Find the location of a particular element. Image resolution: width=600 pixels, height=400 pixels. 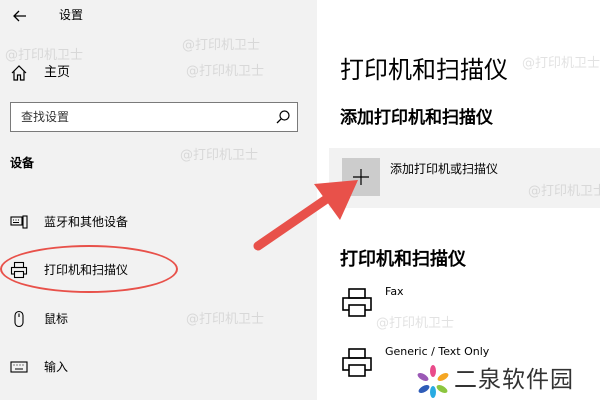

search-input is located at coordinates (136, 117).